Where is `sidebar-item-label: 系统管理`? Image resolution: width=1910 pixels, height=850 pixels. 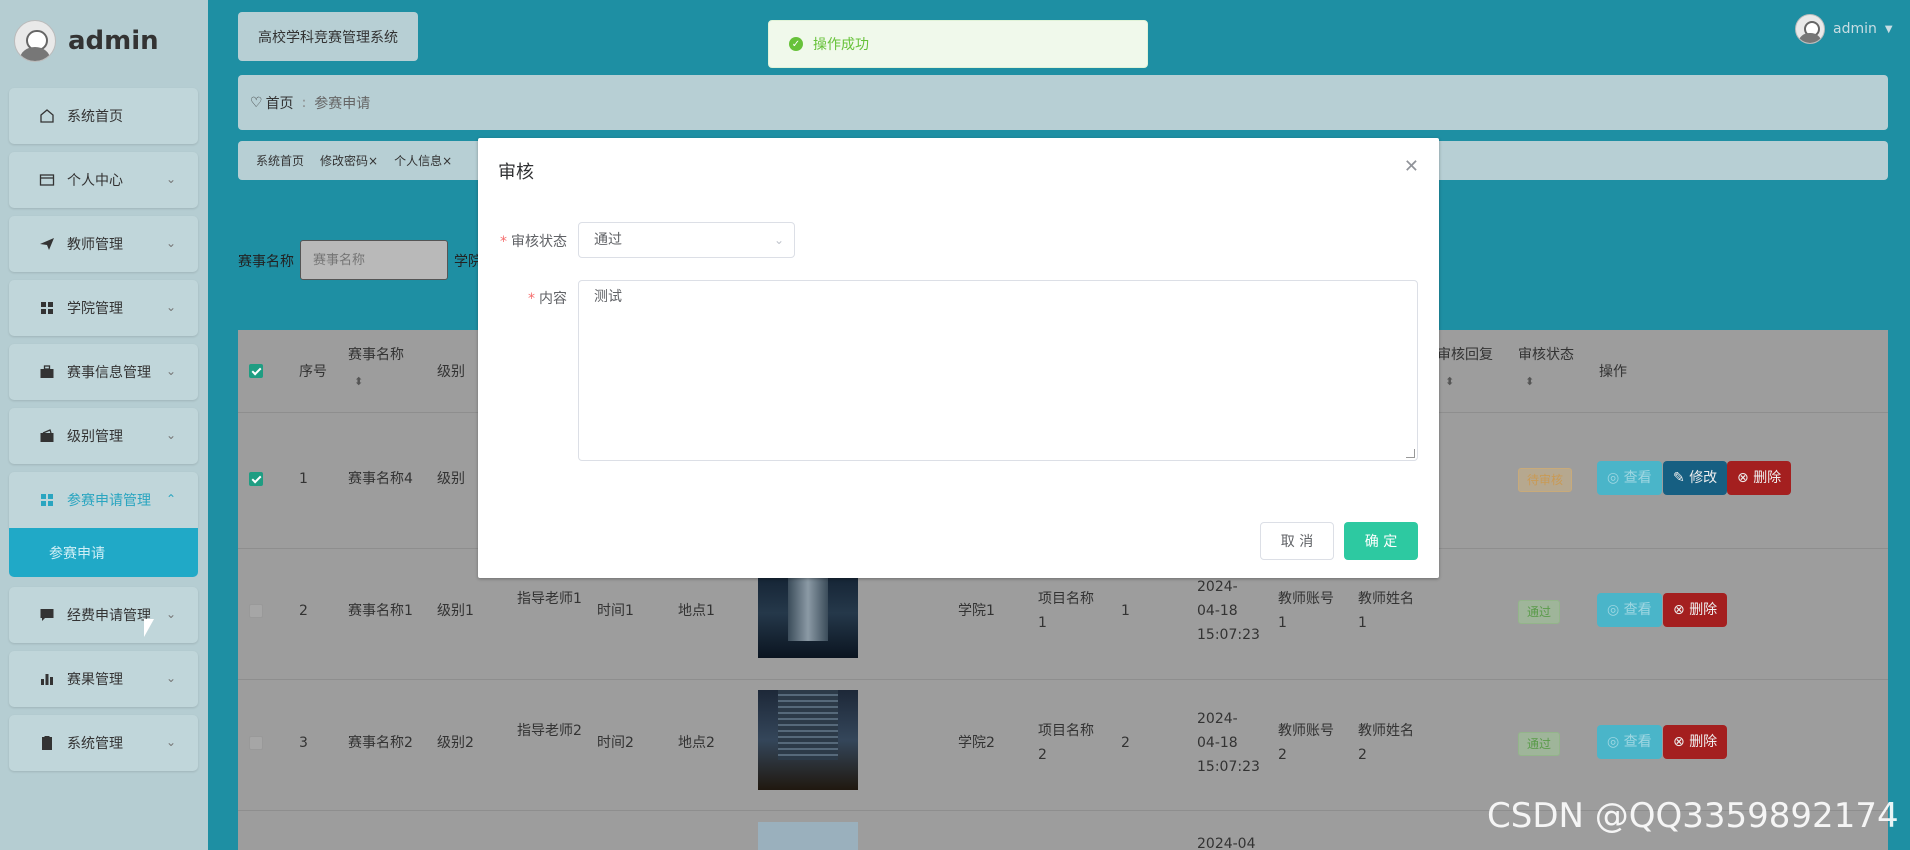
sidebar-item-label: 系统管理 is located at coordinates (95, 744).